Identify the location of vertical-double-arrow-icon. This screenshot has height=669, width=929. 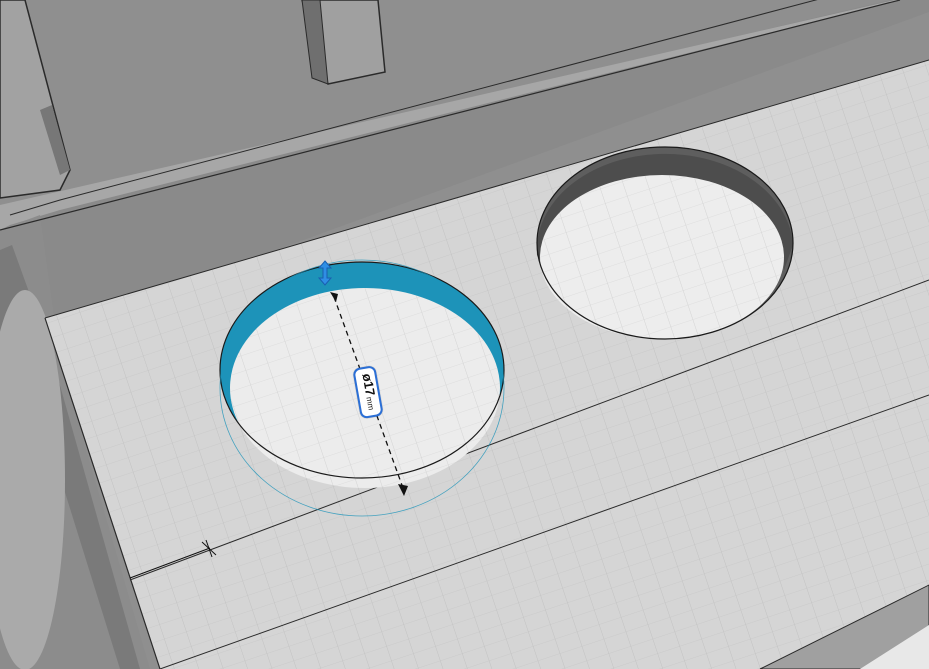
(325, 273).